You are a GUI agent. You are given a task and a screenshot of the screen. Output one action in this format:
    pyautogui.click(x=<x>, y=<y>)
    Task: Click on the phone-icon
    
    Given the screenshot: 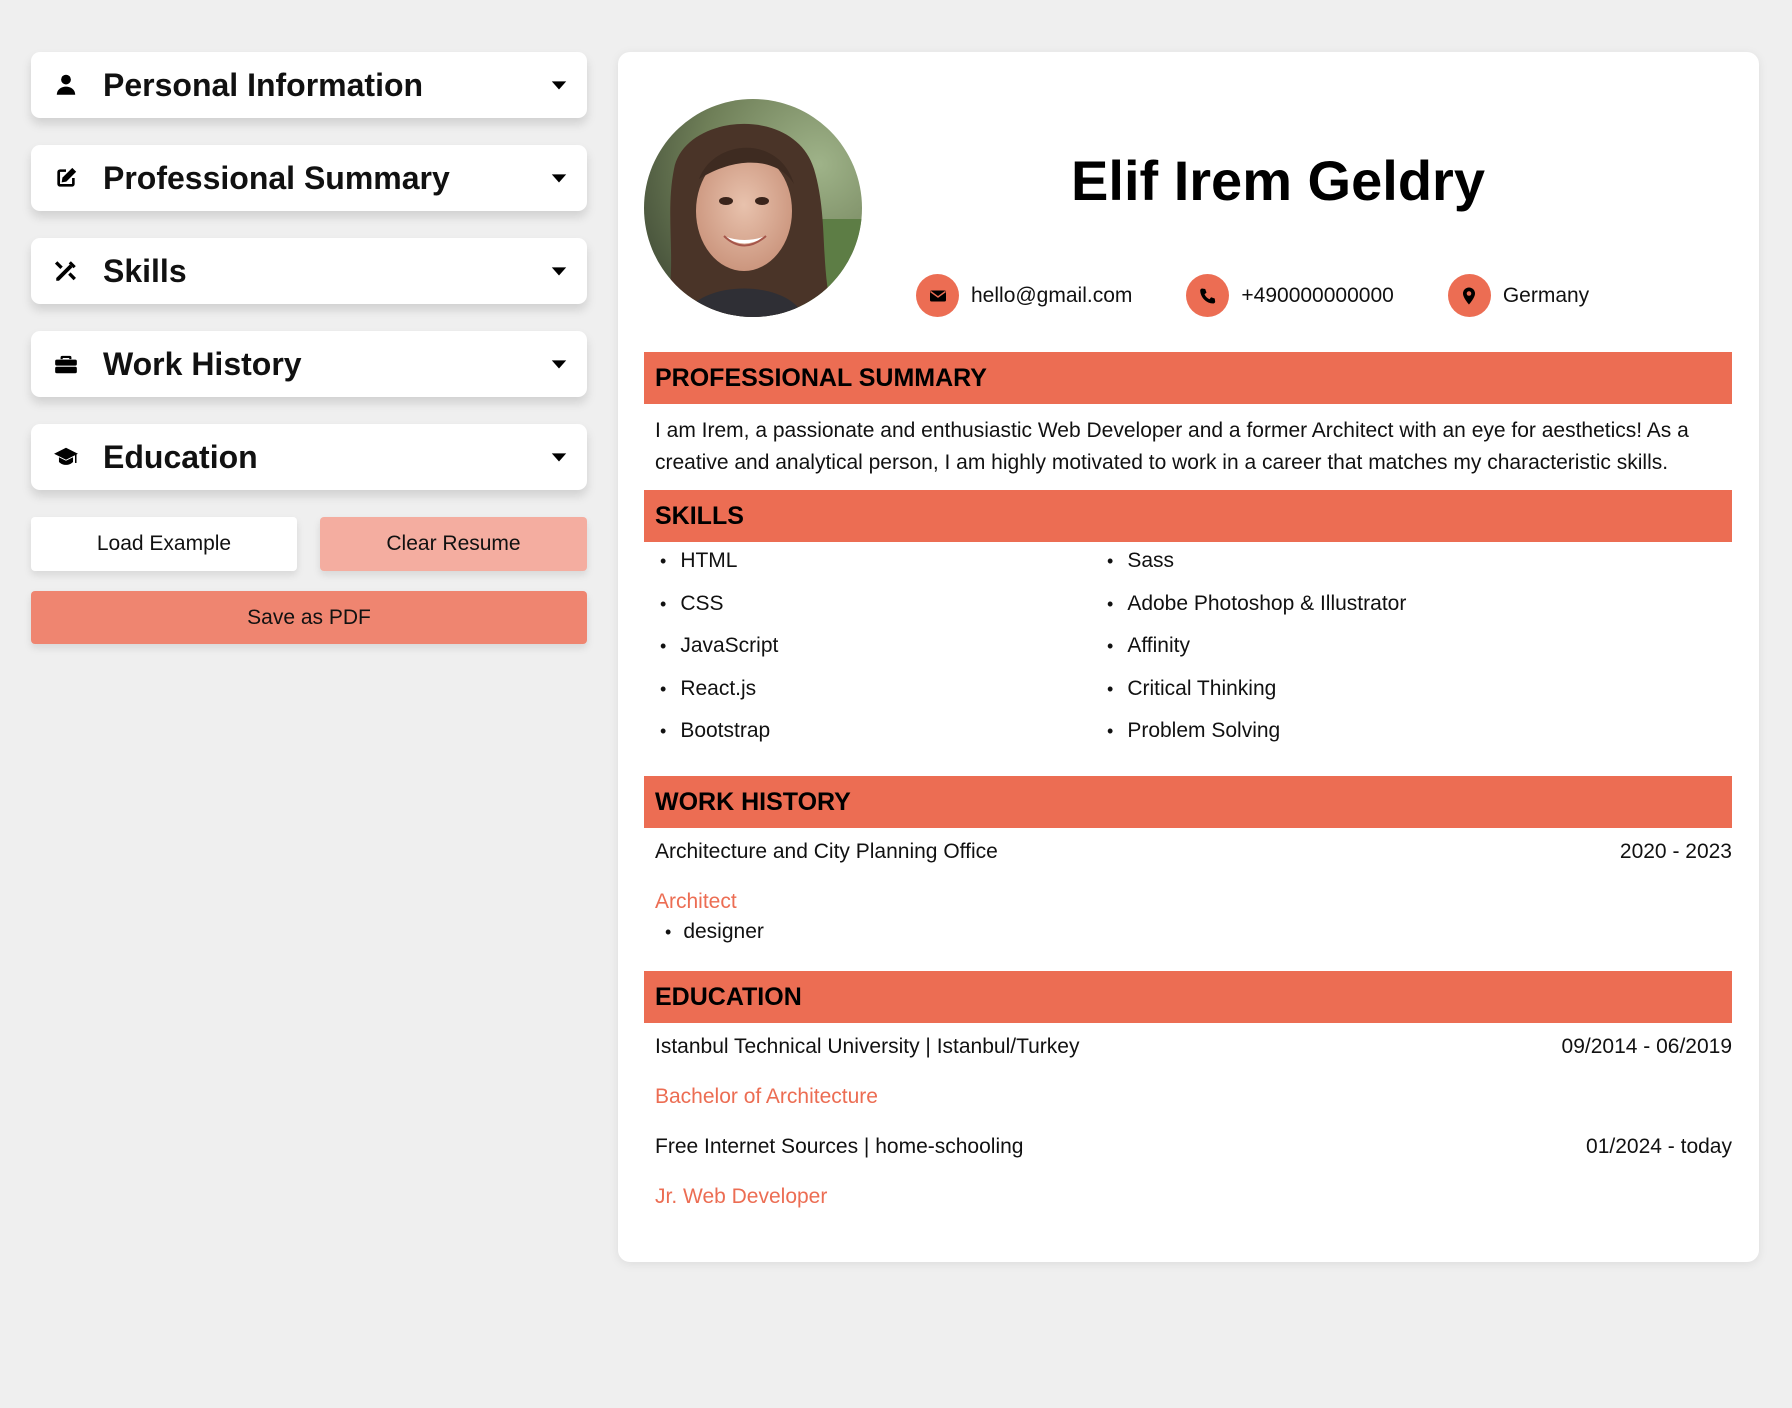 What is the action you would take?
    pyautogui.click(x=1208, y=295)
    